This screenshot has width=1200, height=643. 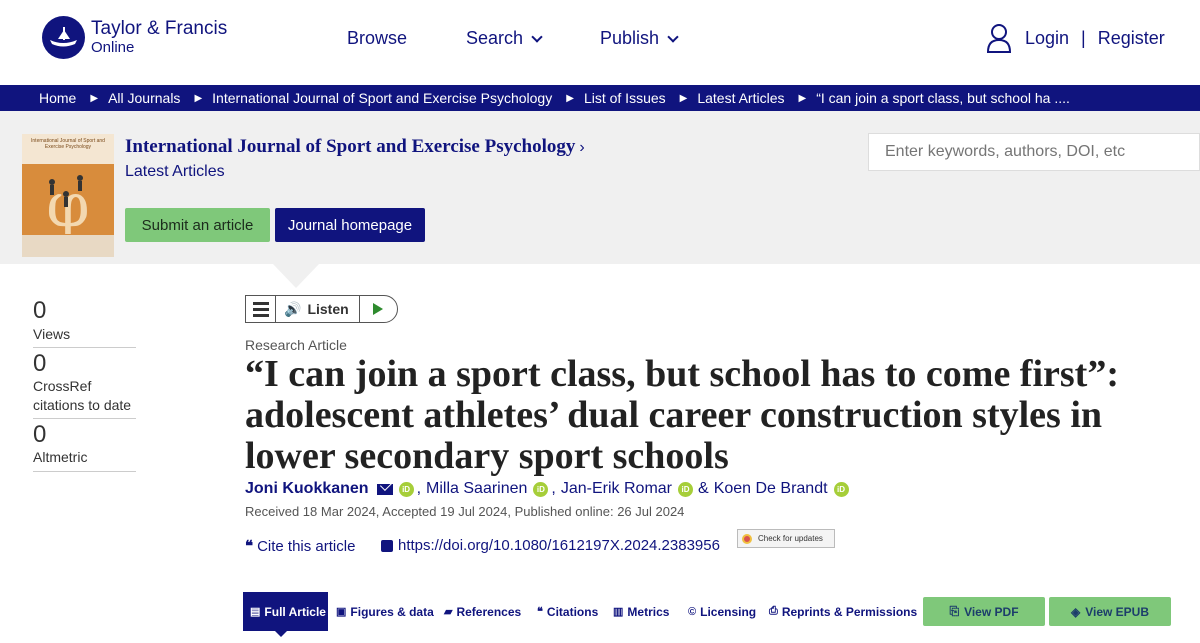 I want to click on play-icon, so click(x=378, y=309).